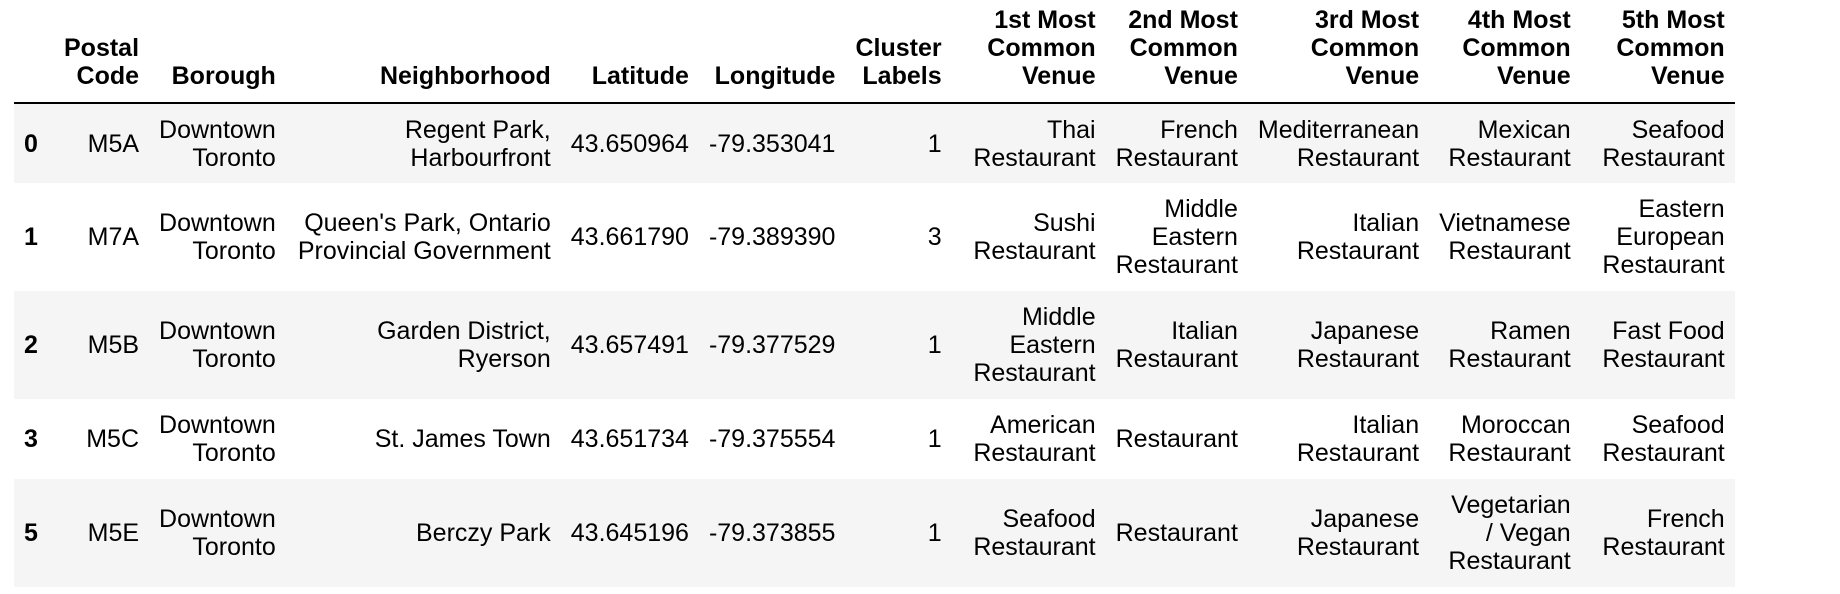 This screenshot has height=594, width=1840. Describe the element at coordinates (1034, 345) in the screenshot. I see `cell-venue-1: Middle Eastern Restaurant` at that location.